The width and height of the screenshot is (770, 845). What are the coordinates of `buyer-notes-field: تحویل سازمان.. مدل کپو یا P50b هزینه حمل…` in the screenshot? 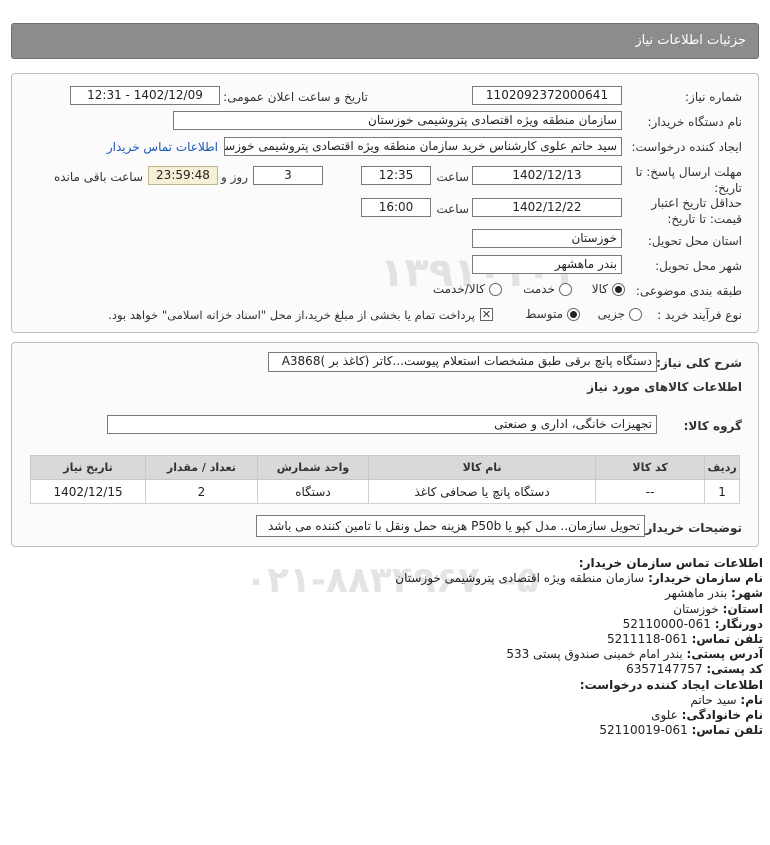 It's located at (450, 526).